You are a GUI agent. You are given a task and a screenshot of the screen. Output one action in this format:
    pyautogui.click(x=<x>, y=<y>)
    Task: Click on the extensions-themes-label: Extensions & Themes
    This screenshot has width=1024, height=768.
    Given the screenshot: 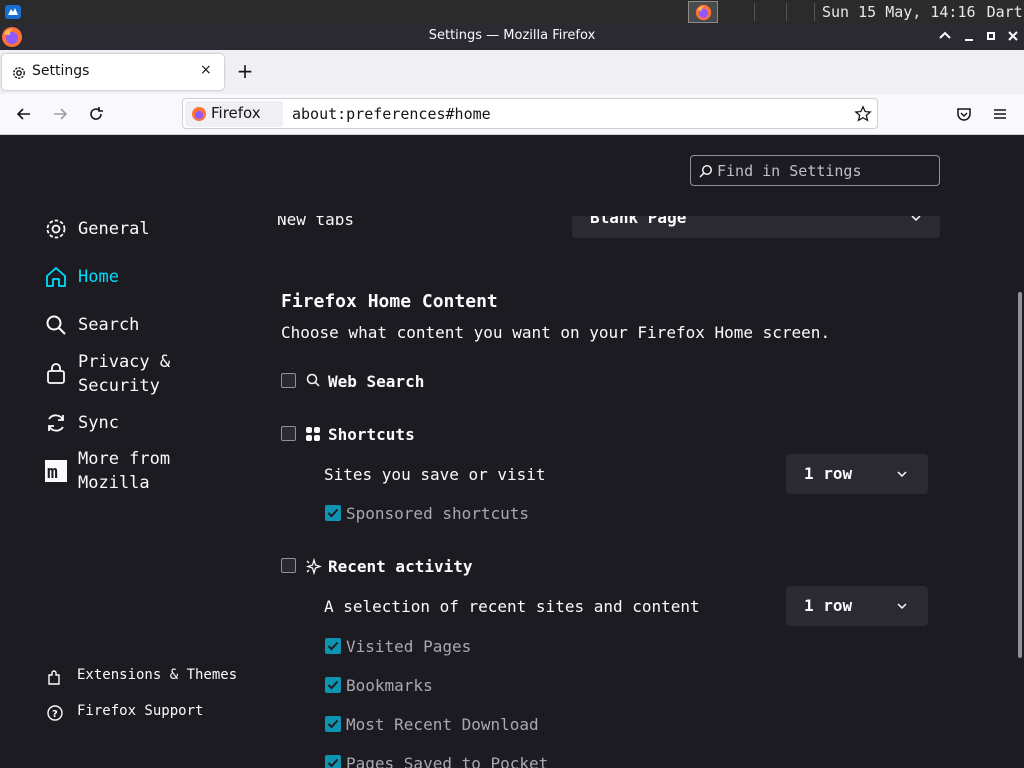 What is the action you would take?
    pyautogui.click(x=157, y=675)
    